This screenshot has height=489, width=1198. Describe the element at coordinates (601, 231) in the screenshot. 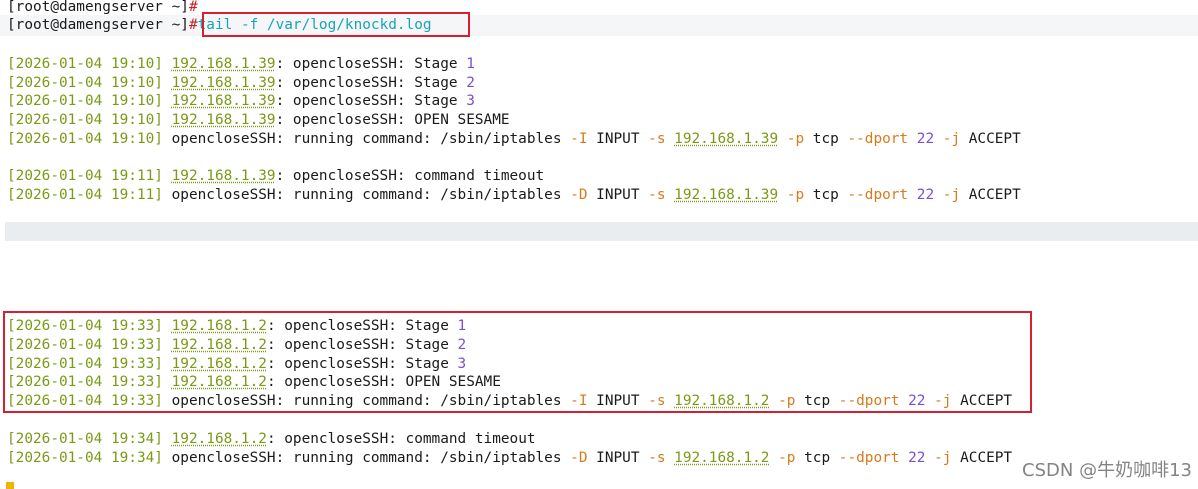

I see `selection-band` at that location.